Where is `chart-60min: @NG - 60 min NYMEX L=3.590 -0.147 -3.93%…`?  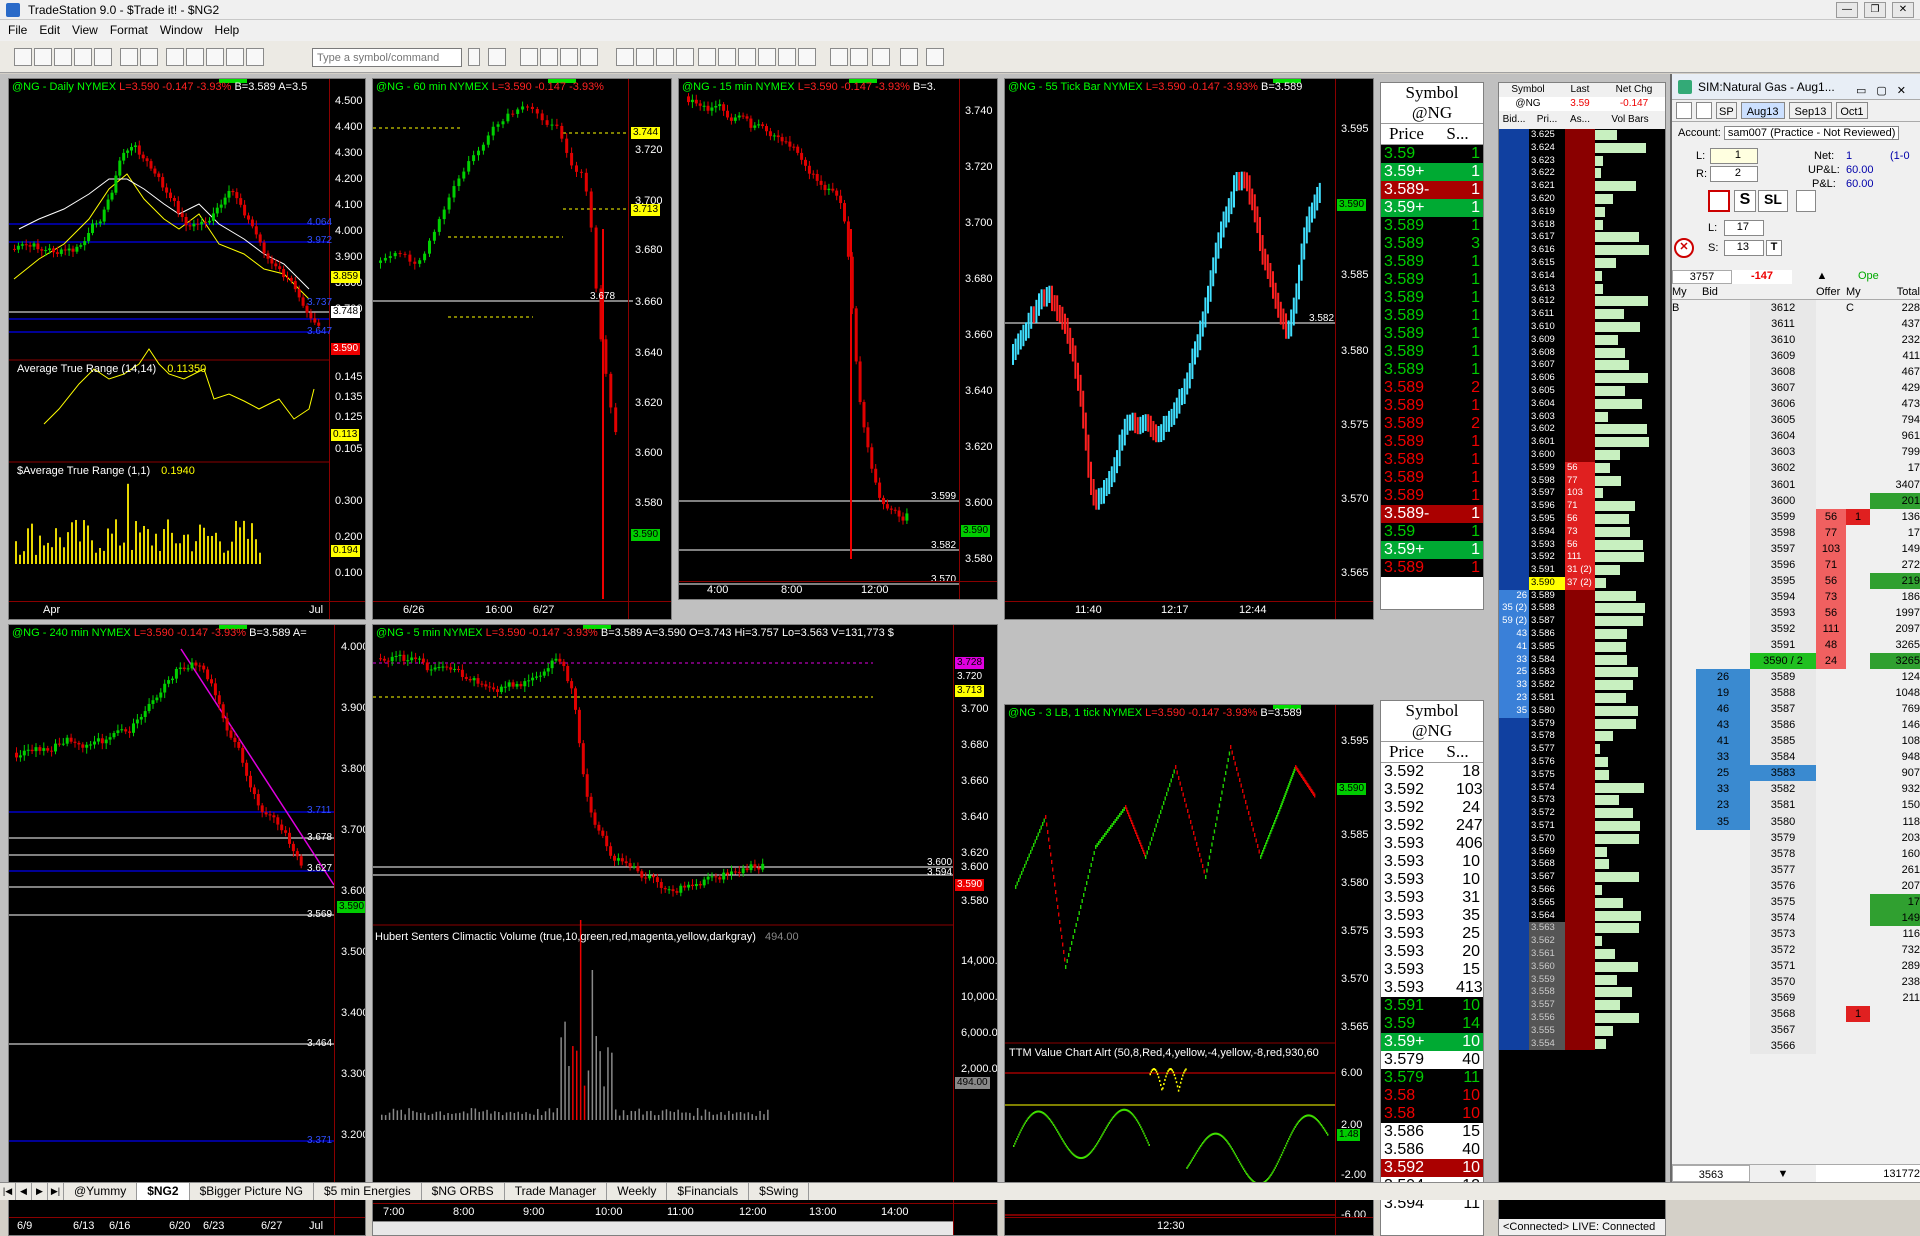 chart-60min: @NG - 60 min NYMEX L=3.590 -0.147 -3.93%… is located at coordinates (522, 349).